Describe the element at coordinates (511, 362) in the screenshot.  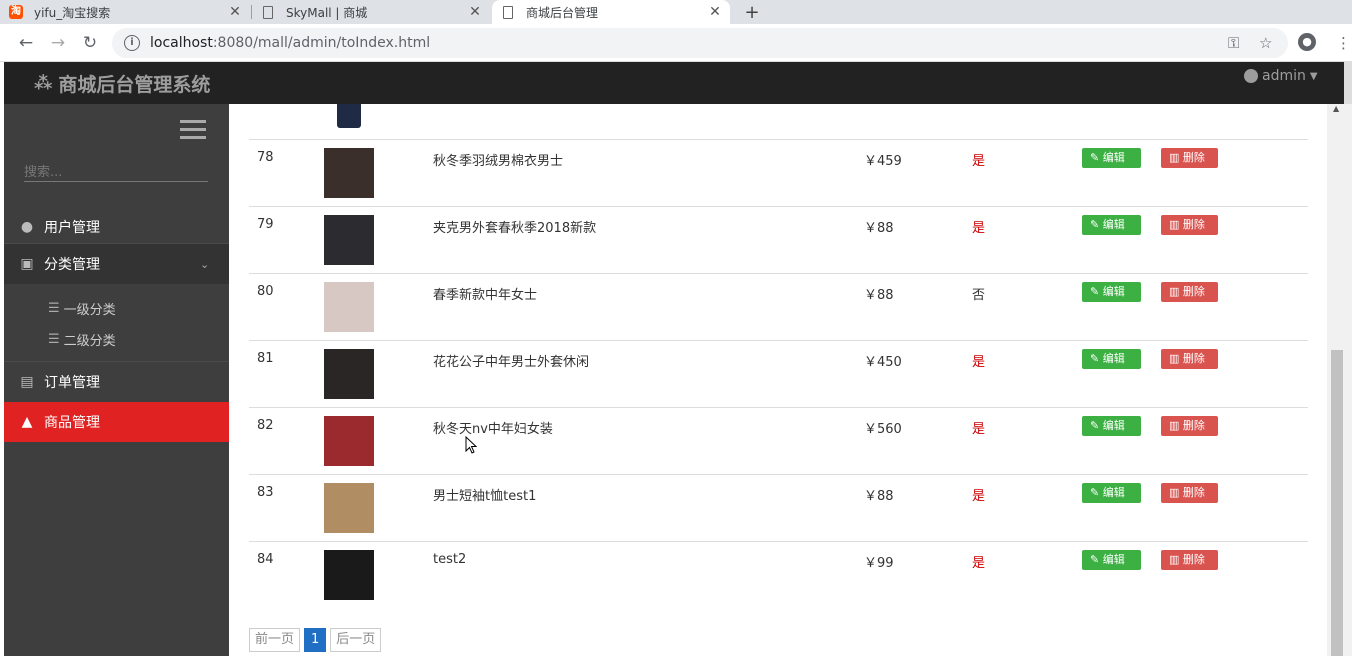
I see `product-name: 花花公子中年男士外套休闲` at that location.